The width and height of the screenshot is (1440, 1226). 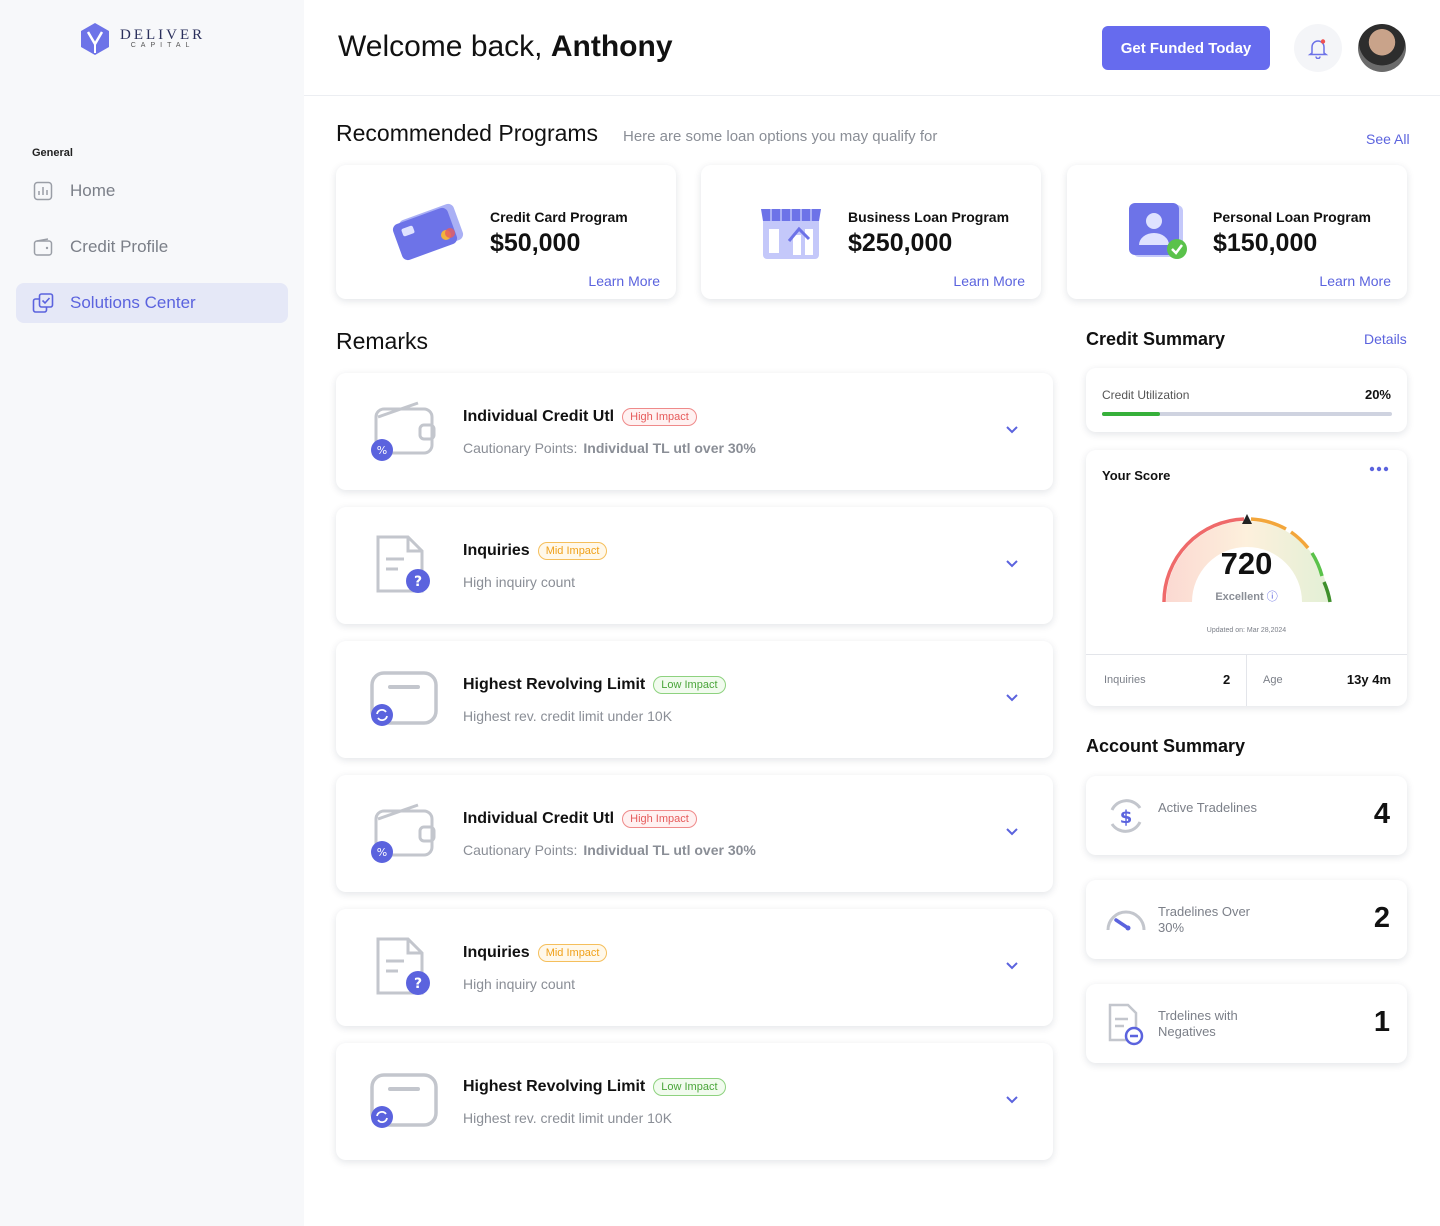 What do you see at coordinates (1131, 414) in the screenshot?
I see `utilization-fill` at bounding box center [1131, 414].